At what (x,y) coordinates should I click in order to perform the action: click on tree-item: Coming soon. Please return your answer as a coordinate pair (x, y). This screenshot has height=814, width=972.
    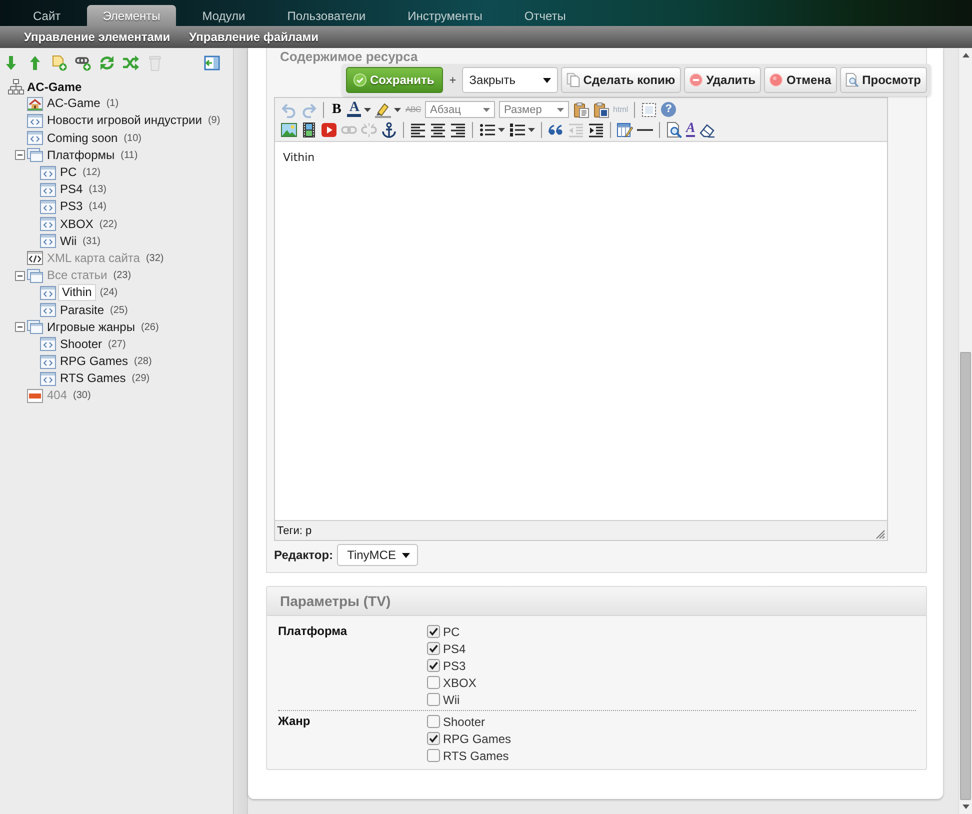
    Looking at the image, I should click on (82, 138).